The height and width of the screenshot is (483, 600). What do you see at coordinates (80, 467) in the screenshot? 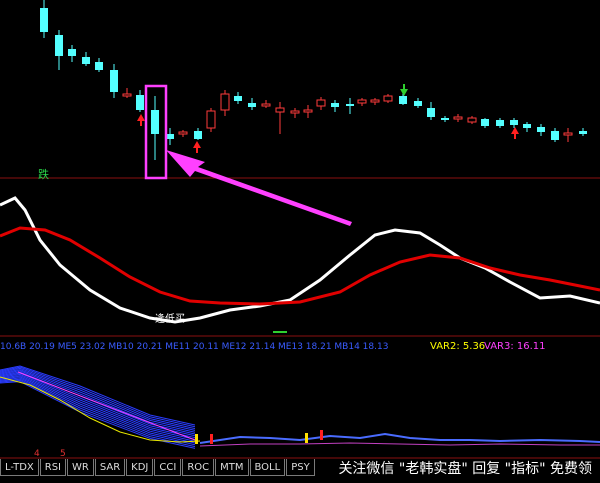
I see `tab-wr: WR` at bounding box center [80, 467].